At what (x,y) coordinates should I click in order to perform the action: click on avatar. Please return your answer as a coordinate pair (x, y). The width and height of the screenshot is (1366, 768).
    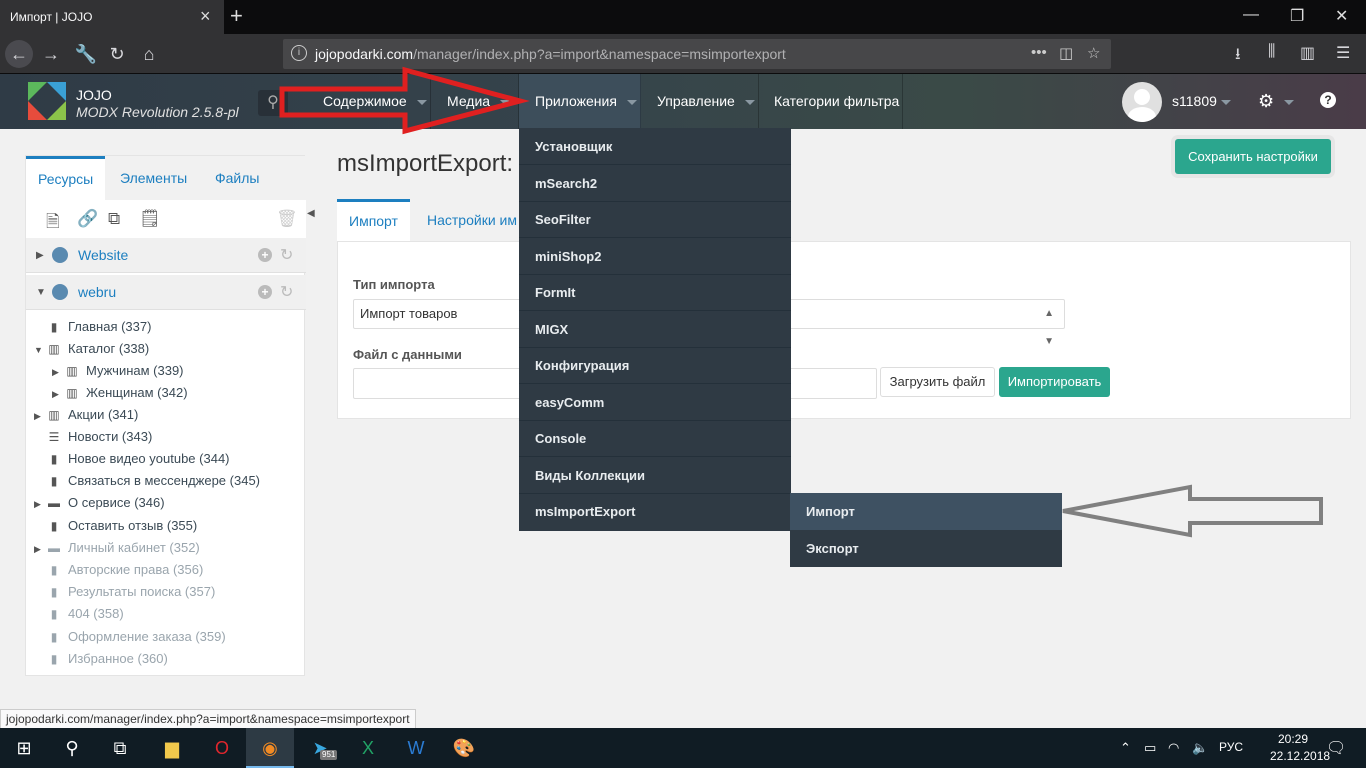
    Looking at the image, I should click on (1142, 102).